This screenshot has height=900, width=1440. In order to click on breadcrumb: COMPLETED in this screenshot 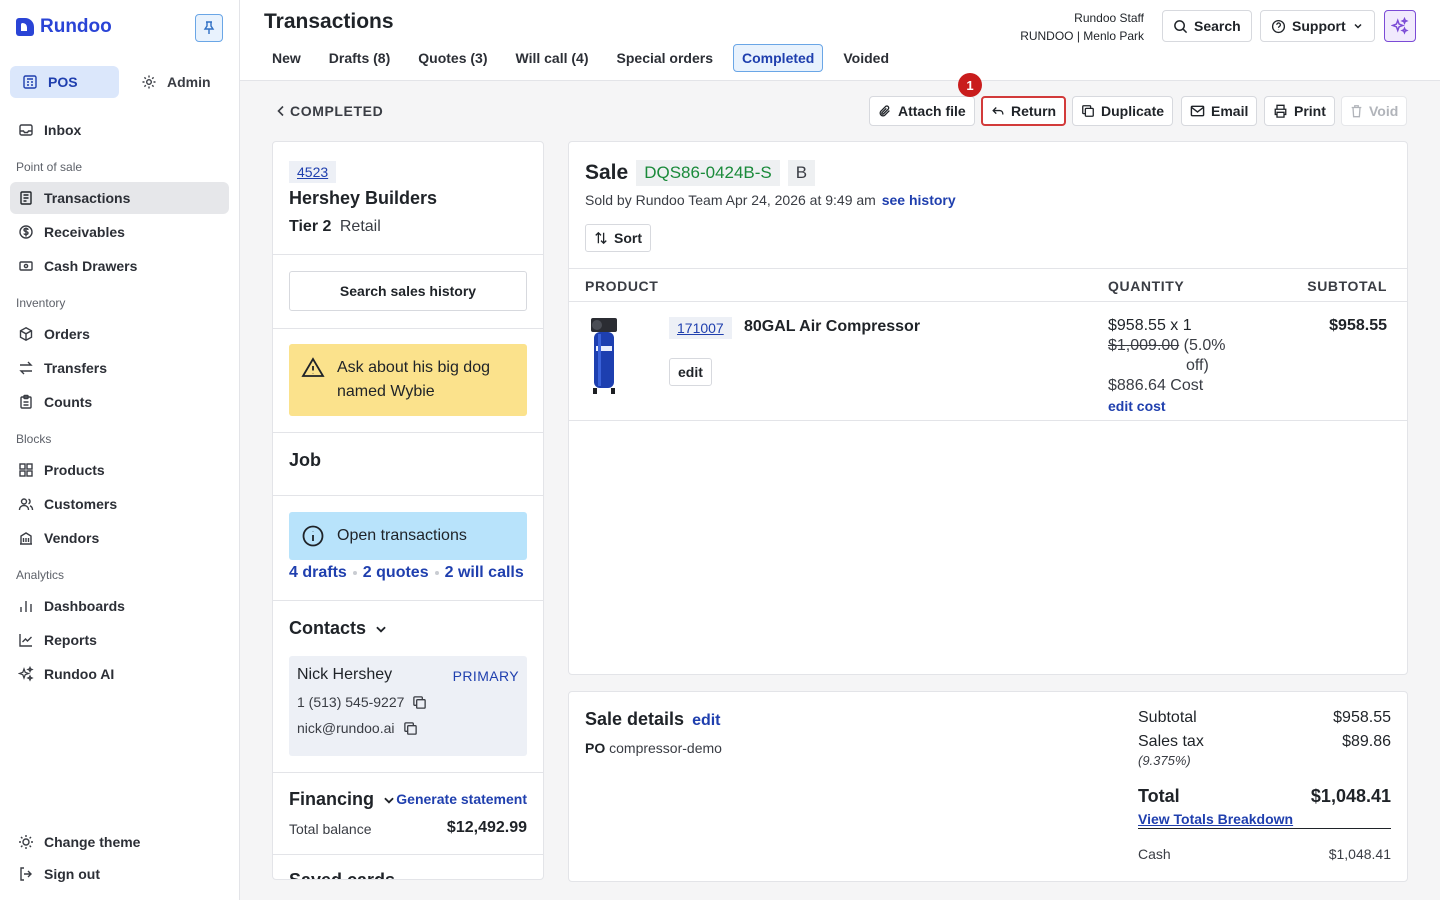, I will do `click(329, 111)`.